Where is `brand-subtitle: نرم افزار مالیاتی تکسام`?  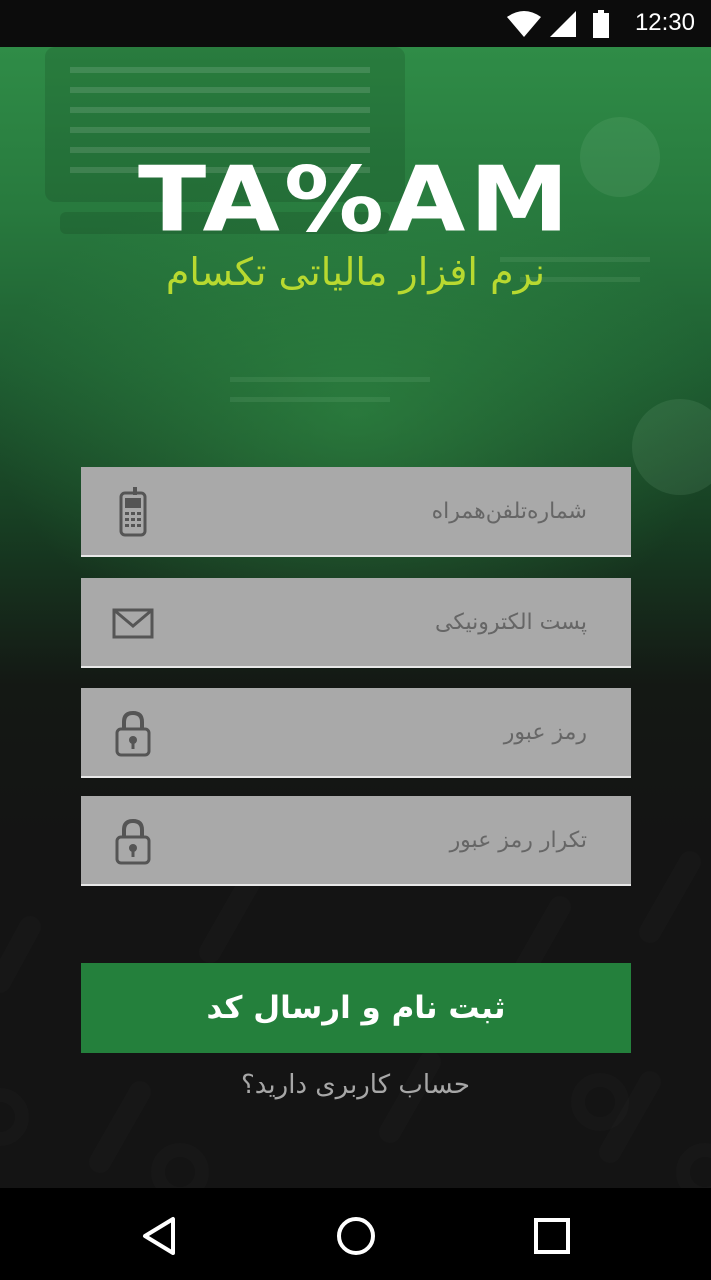 brand-subtitle: نرم افزار مالیاتی تکسام is located at coordinates (355, 272).